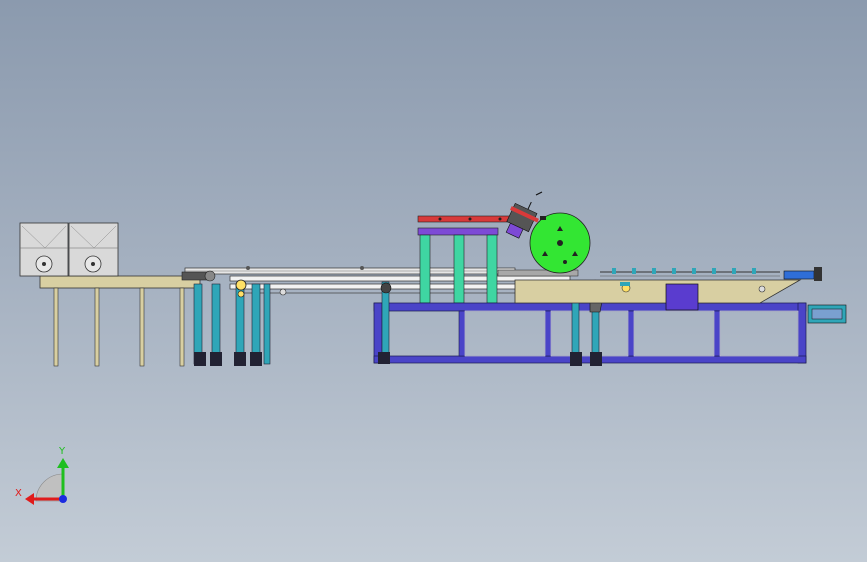 This screenshot has height=562, width=867. I want to click on gantry-red-beam, so click(468, 219).